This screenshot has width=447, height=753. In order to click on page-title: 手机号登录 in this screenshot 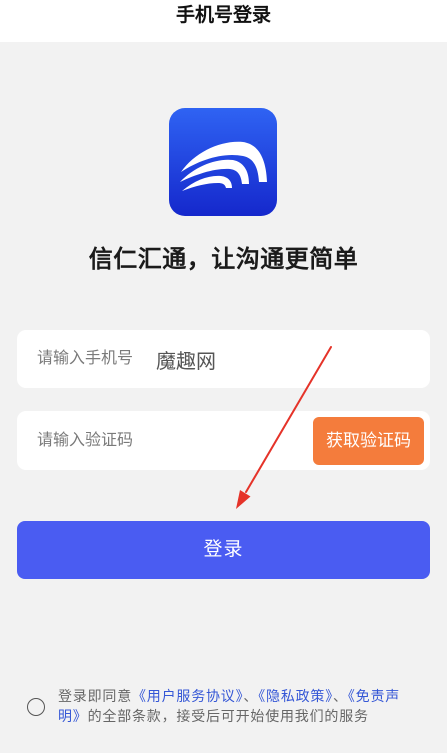, I will do `click(223, 15)`.